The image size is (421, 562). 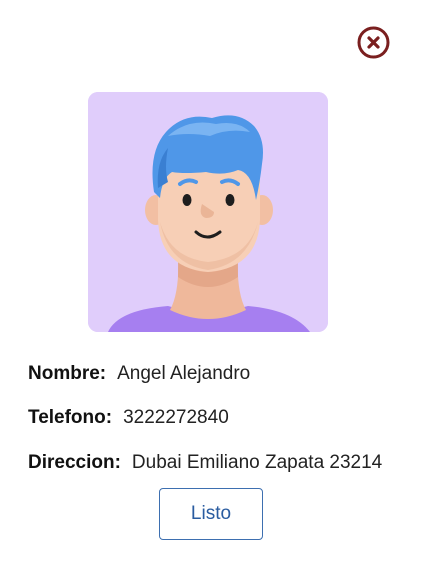 What do you see at coordinates (67, 373) in the screenshot?
I see `nombre-label: Nombre:` at bounding box center [67, 373].